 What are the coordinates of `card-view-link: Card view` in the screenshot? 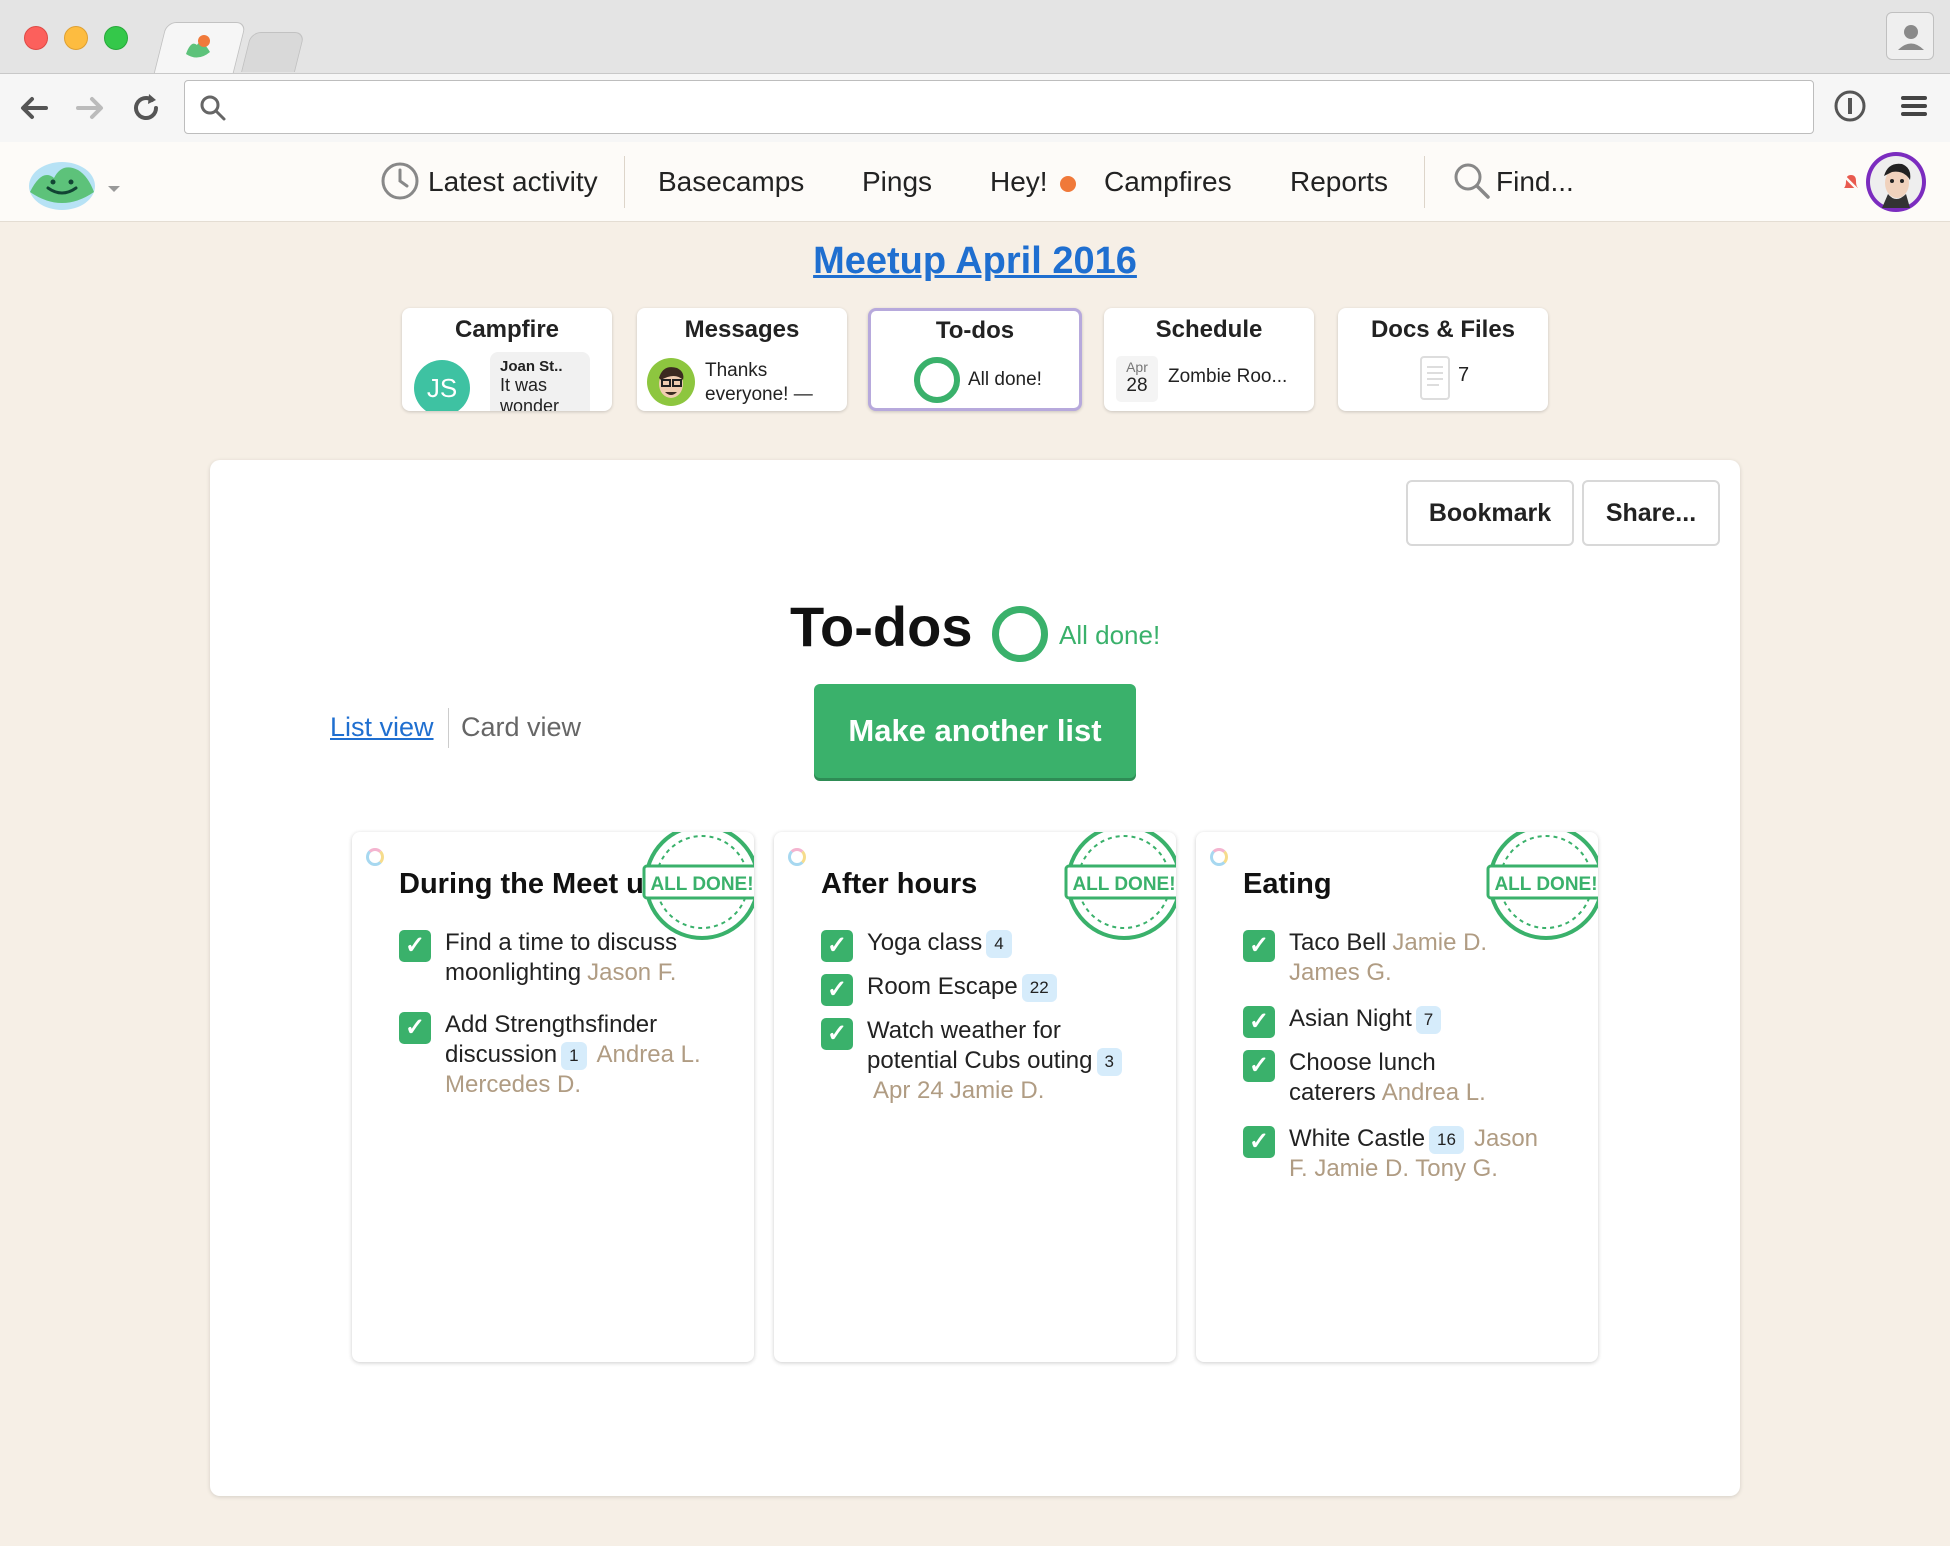 It's located at (521, 727).